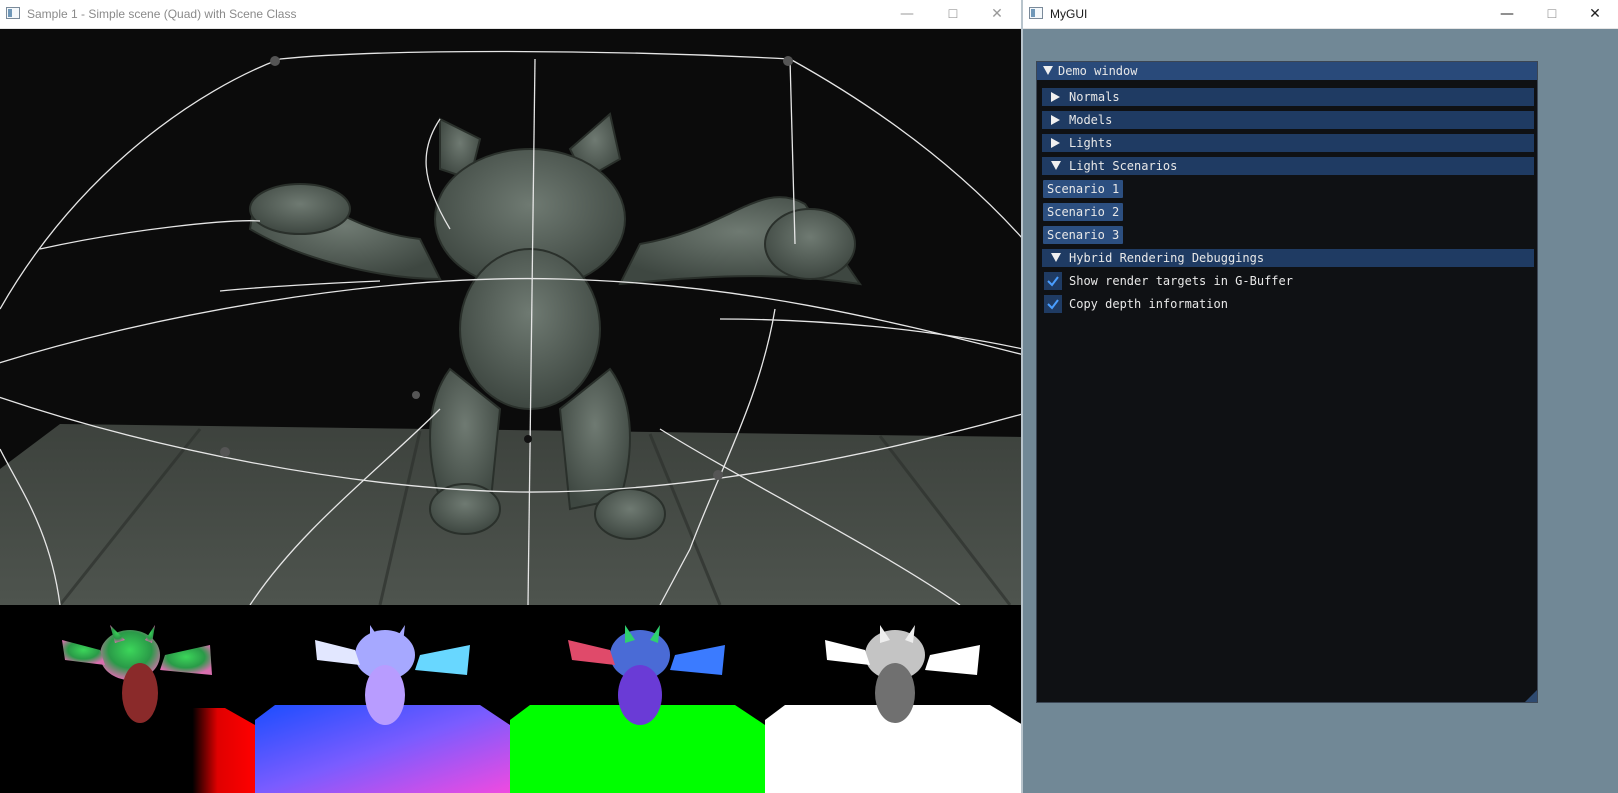  What do you see at coordinates (382, 709) in the screenshot?
I see `albedo-target-image` at bounding box center [382, 709].